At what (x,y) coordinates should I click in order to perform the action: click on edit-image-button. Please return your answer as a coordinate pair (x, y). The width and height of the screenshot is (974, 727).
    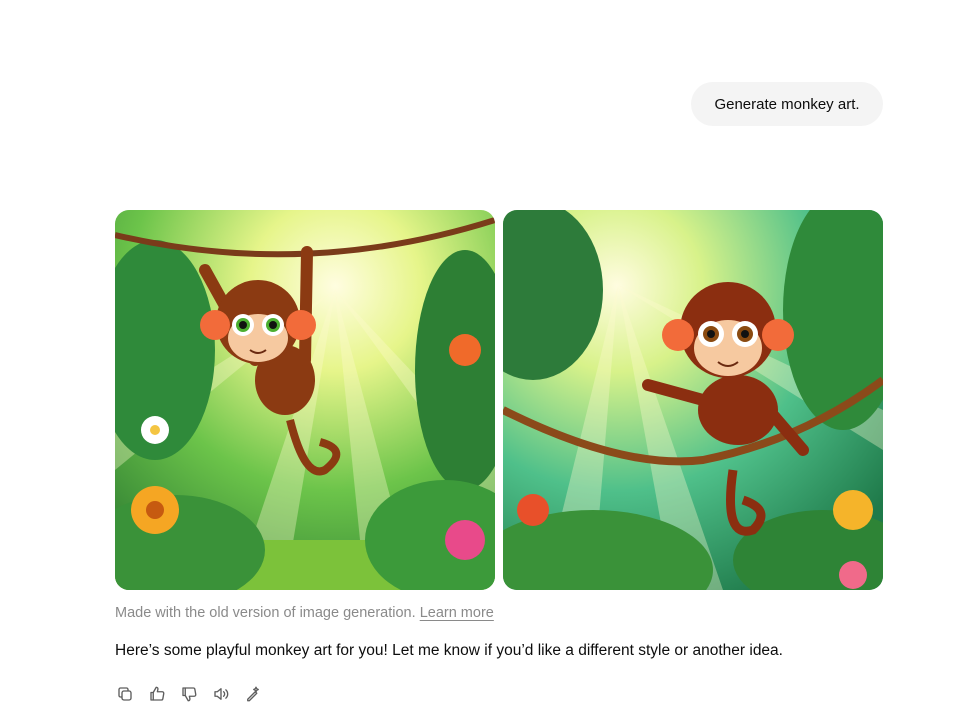
    Looking at the image, I should click on (253, 694).